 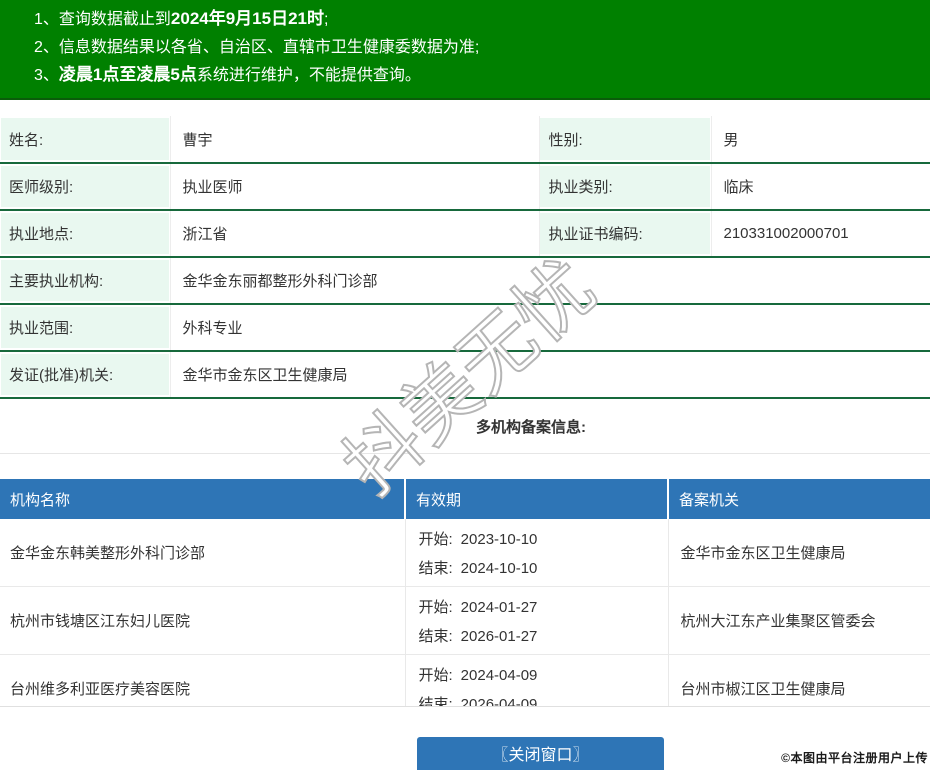 What do you see at coordinates (85, 233) in the screenshot?
I see `field-label-location: 执业地点:` at bounding box center [85, 233].